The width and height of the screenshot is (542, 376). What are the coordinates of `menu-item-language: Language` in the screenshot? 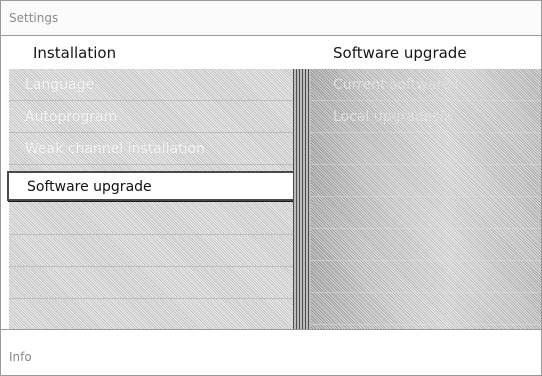 It's located at (151, 85).